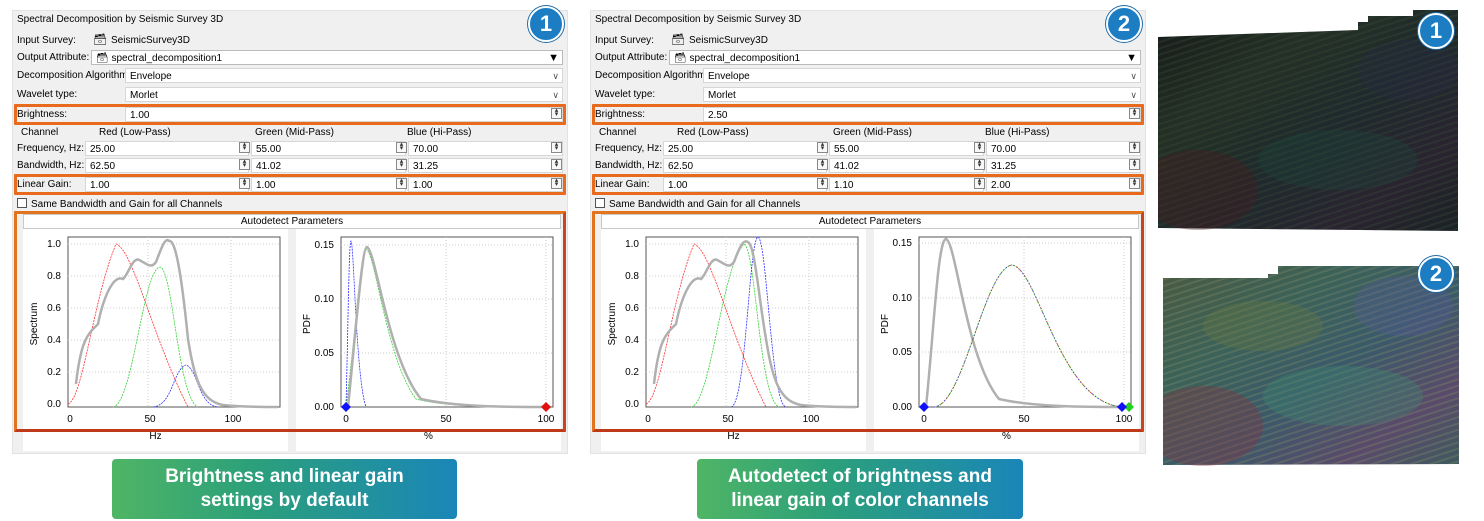 This screenshot has width=1484, height=521. What do you see at coordinates (546, 24) in the screenshot?
I see `step-1-badge: 1` at bounding box center [546, 24].